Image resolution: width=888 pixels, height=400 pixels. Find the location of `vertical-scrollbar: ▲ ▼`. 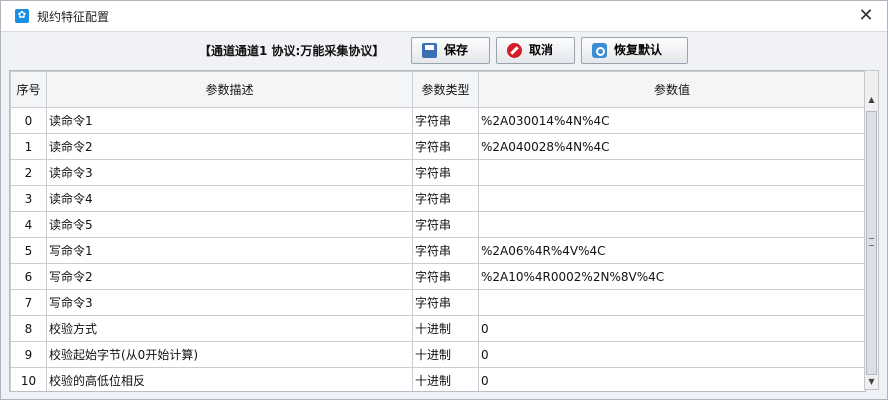

vertical-scrollbar: ▲ ▼ is located at coordinates (871, 230).